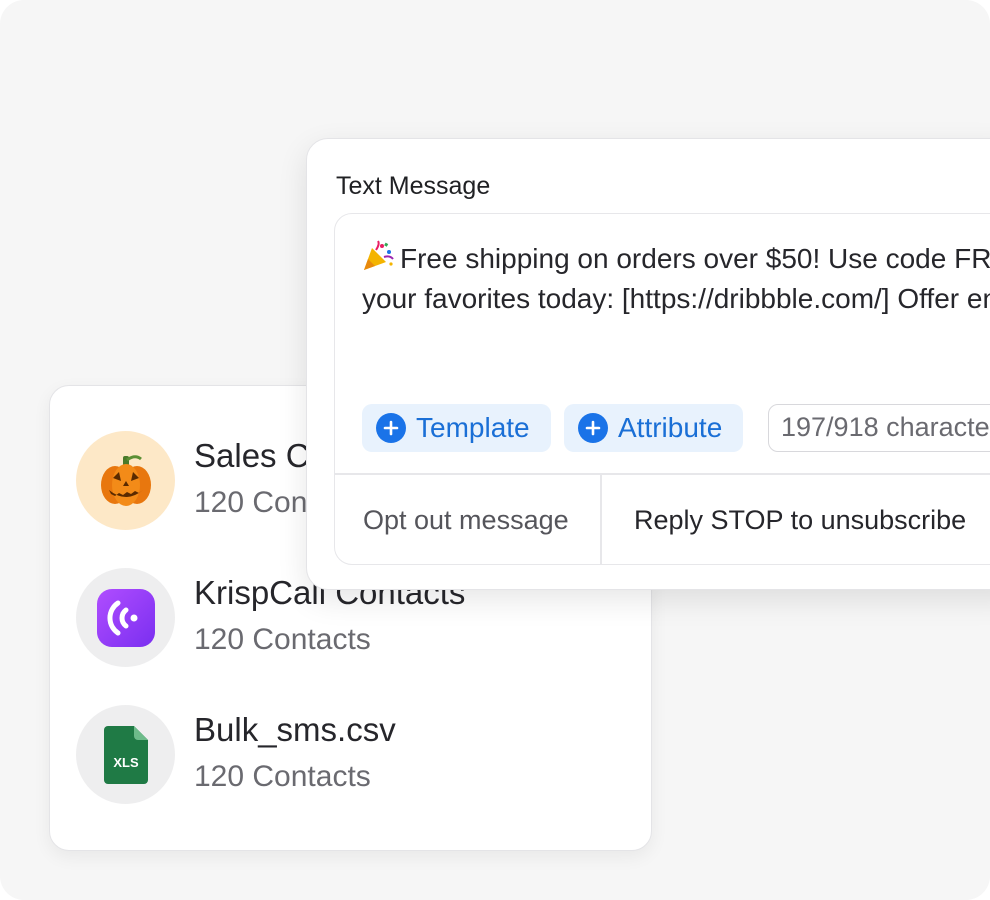  What do you see at coordinates (356, 755) in the screenshot?
I see `contact-list-item: XLS Bulk_sms.csv 120 Contacts` at bounding box center [356, 755].